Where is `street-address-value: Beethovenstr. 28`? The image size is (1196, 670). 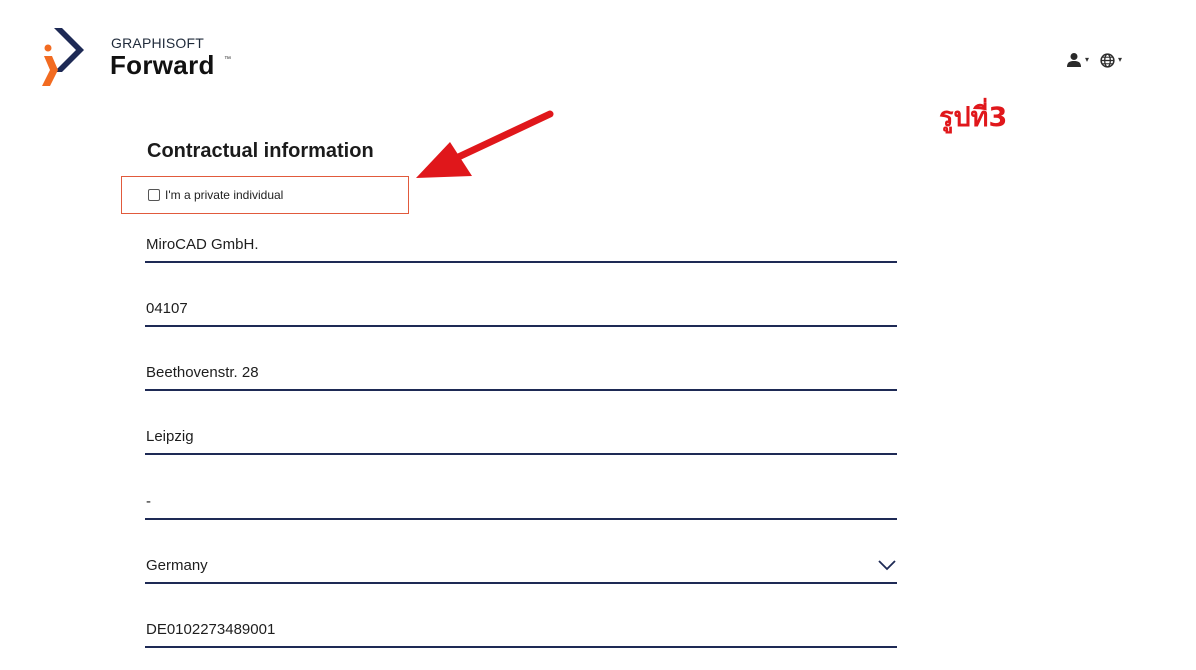
street-address-value: Beethovenstr. 28 is located at coordinates (202, 372).